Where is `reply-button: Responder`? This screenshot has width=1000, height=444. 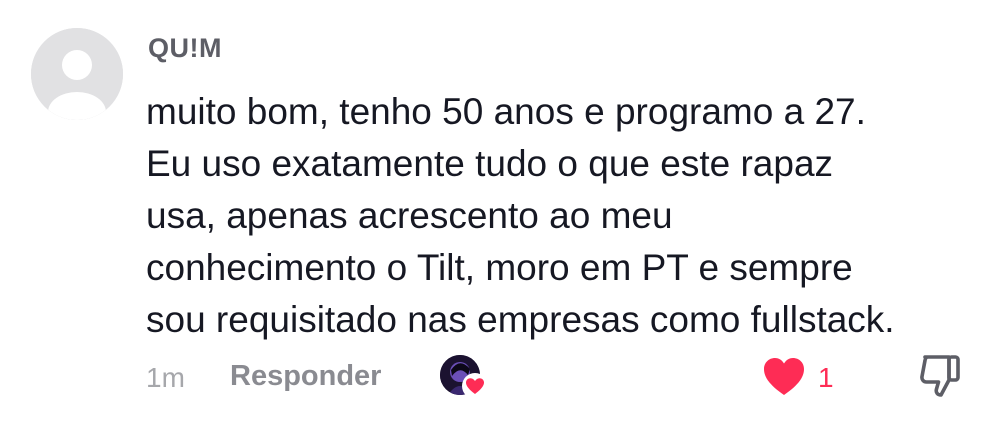
reply-button: Responder is located at coordinates (305, 376).